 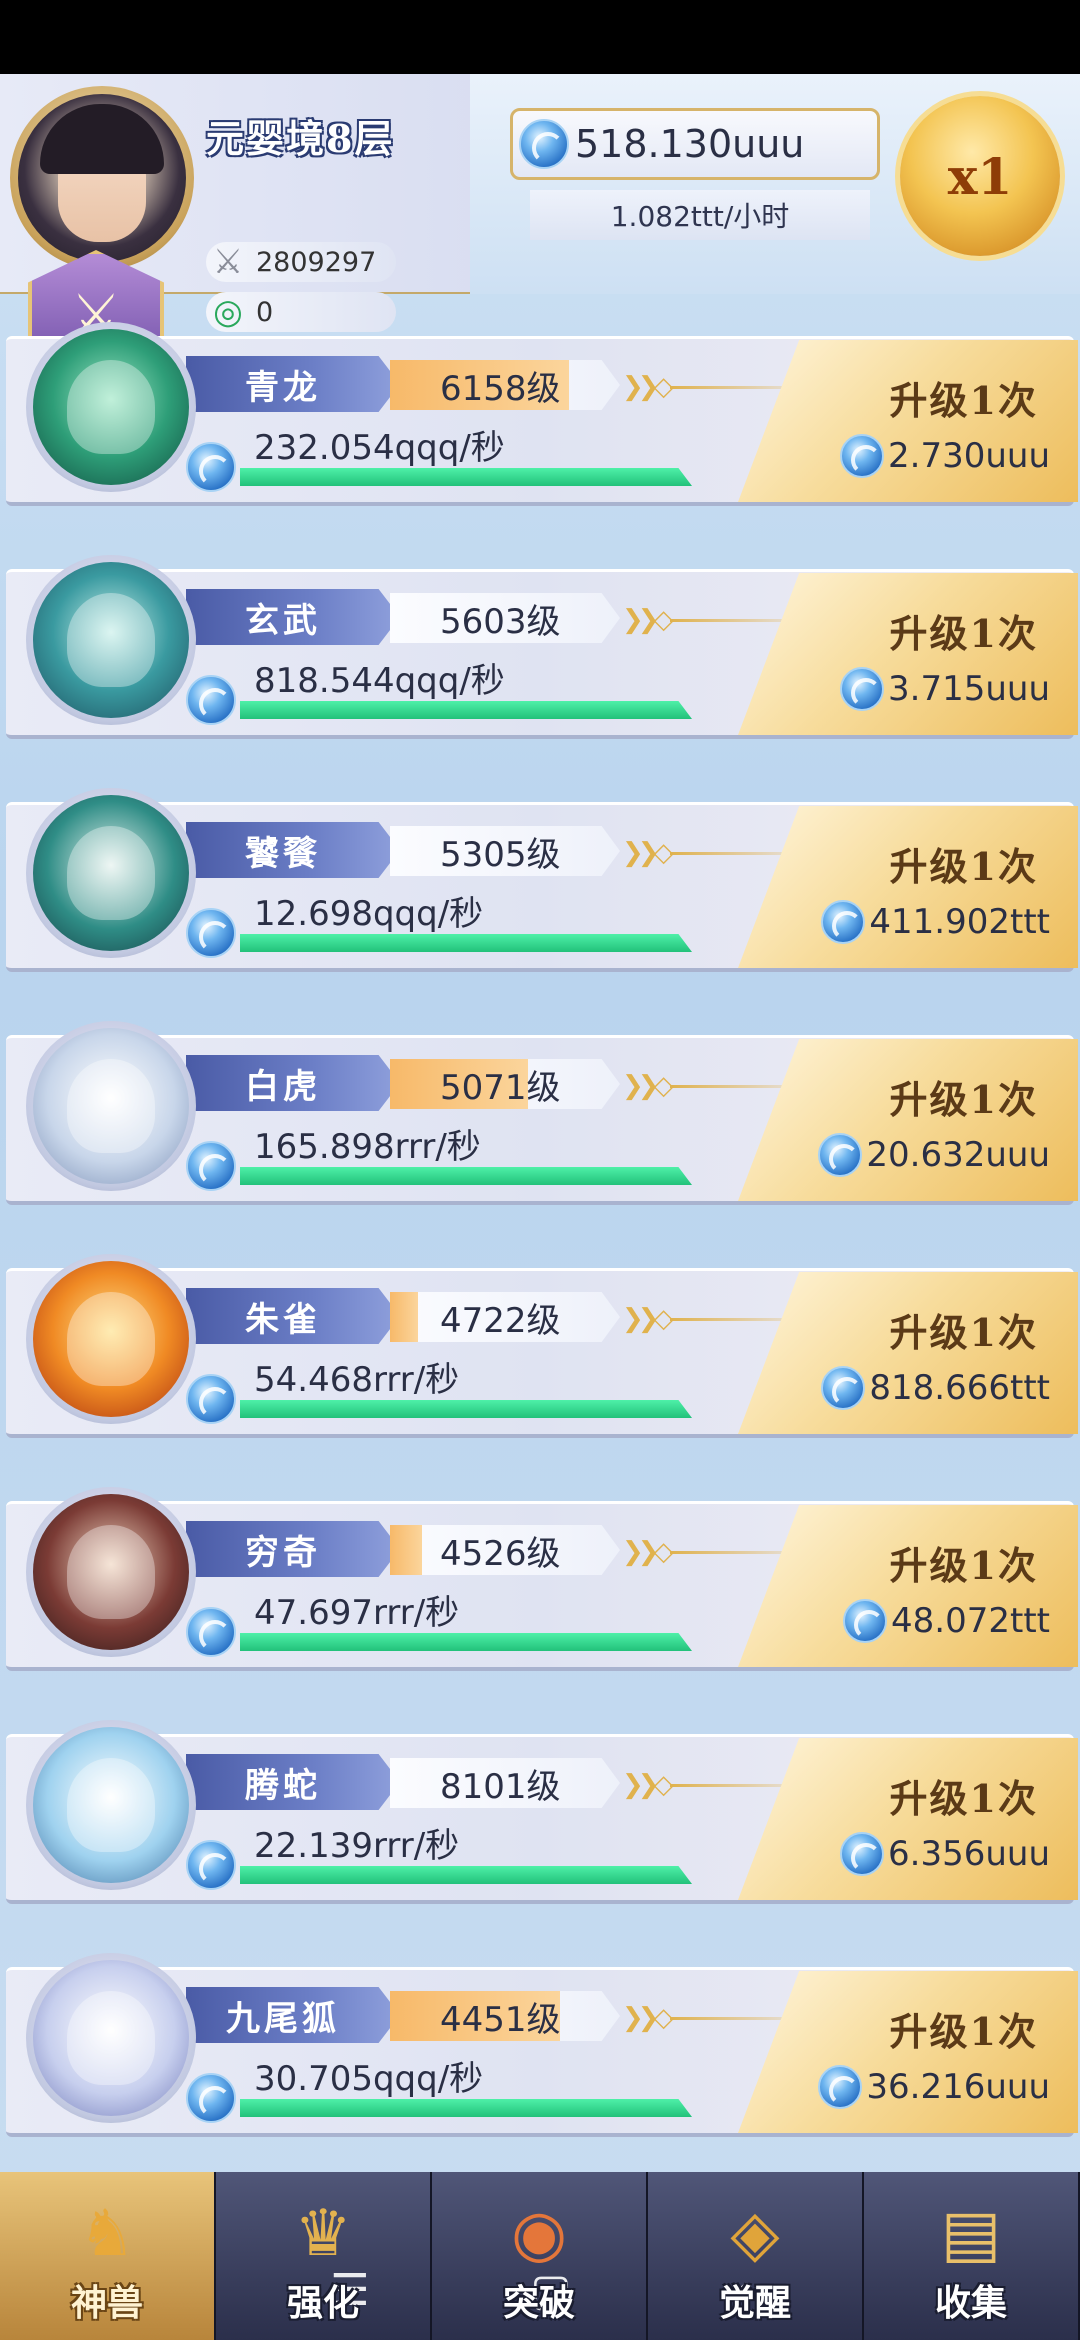 What do you see at coordinates (293, 384) in the screenshot?
I see `beast-name: 青龙` at bounding box center [293, 384].